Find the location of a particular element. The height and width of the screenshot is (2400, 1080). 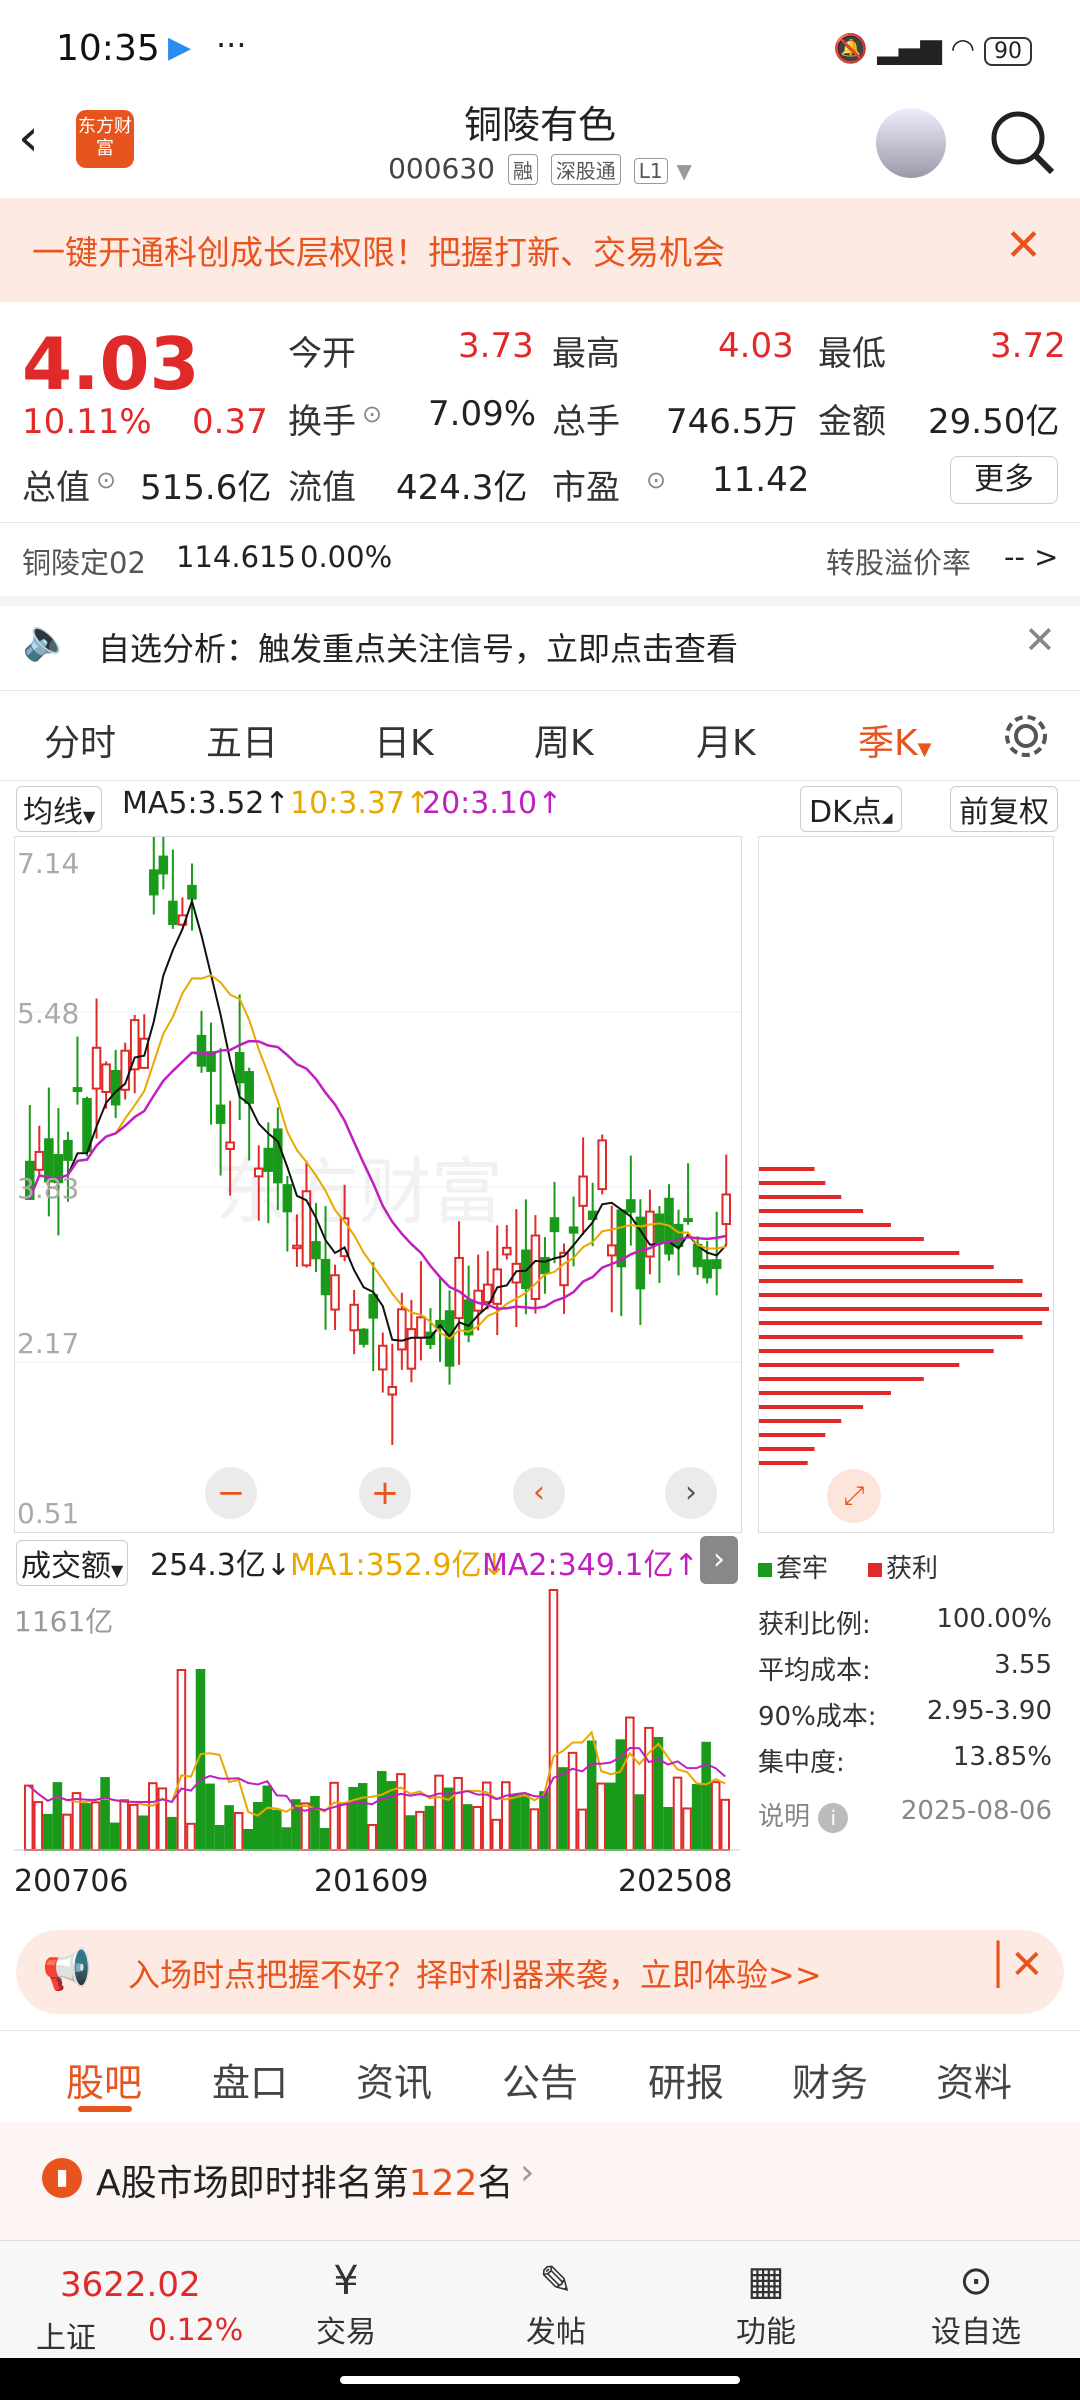

analysis-text: 自选分析：触发重点关注信号，立即点击查看 is located at coordinates (418, 647).